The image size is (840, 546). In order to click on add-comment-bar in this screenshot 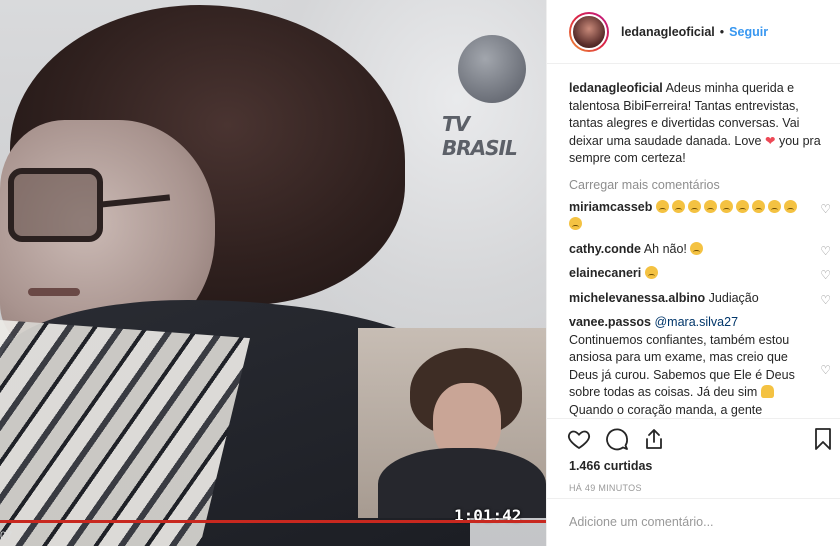, I will do `click(693, 522)`.